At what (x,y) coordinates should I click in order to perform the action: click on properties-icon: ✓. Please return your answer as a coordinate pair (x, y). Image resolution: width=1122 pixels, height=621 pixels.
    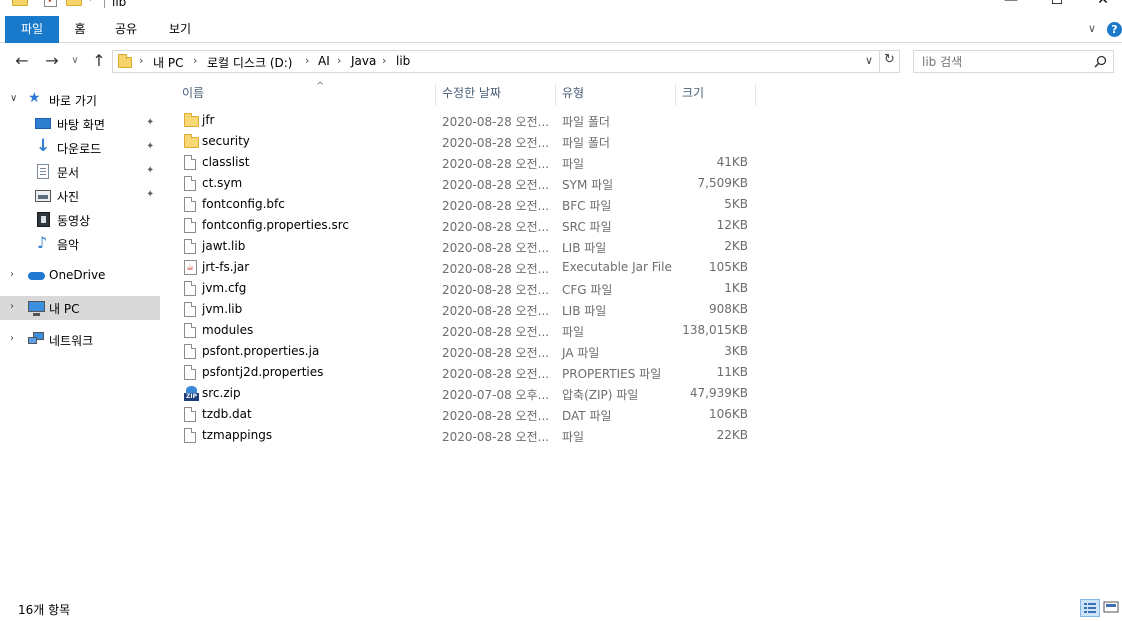
    Looking at the image, I should click on (50, 3).